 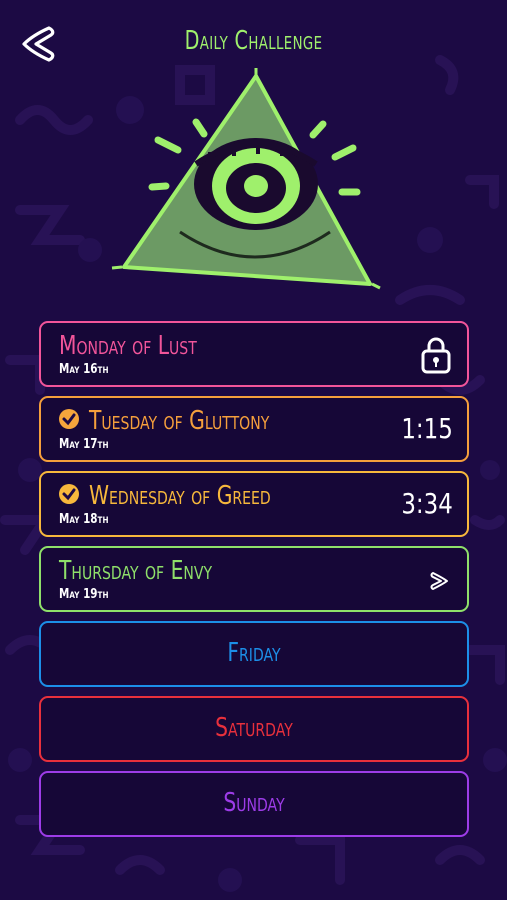 I want to click on lock-icon, so click(x=436, y=355).